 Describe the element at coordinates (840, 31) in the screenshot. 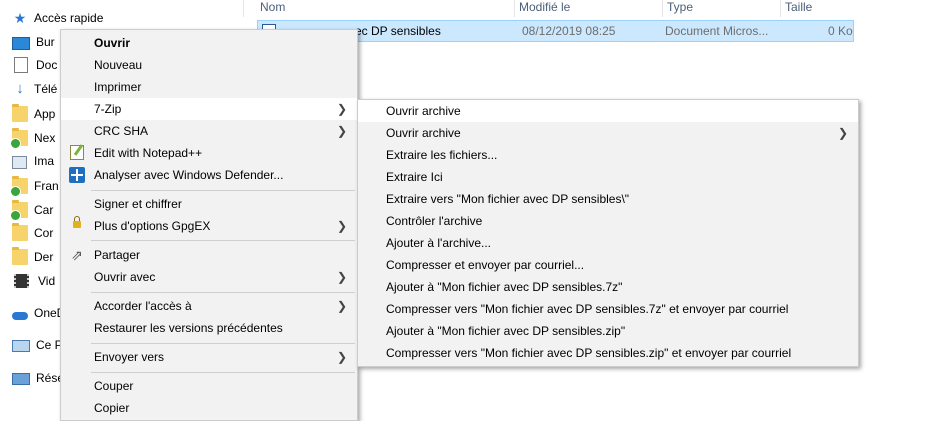

I see `file-size: 0 Ko` at that location.